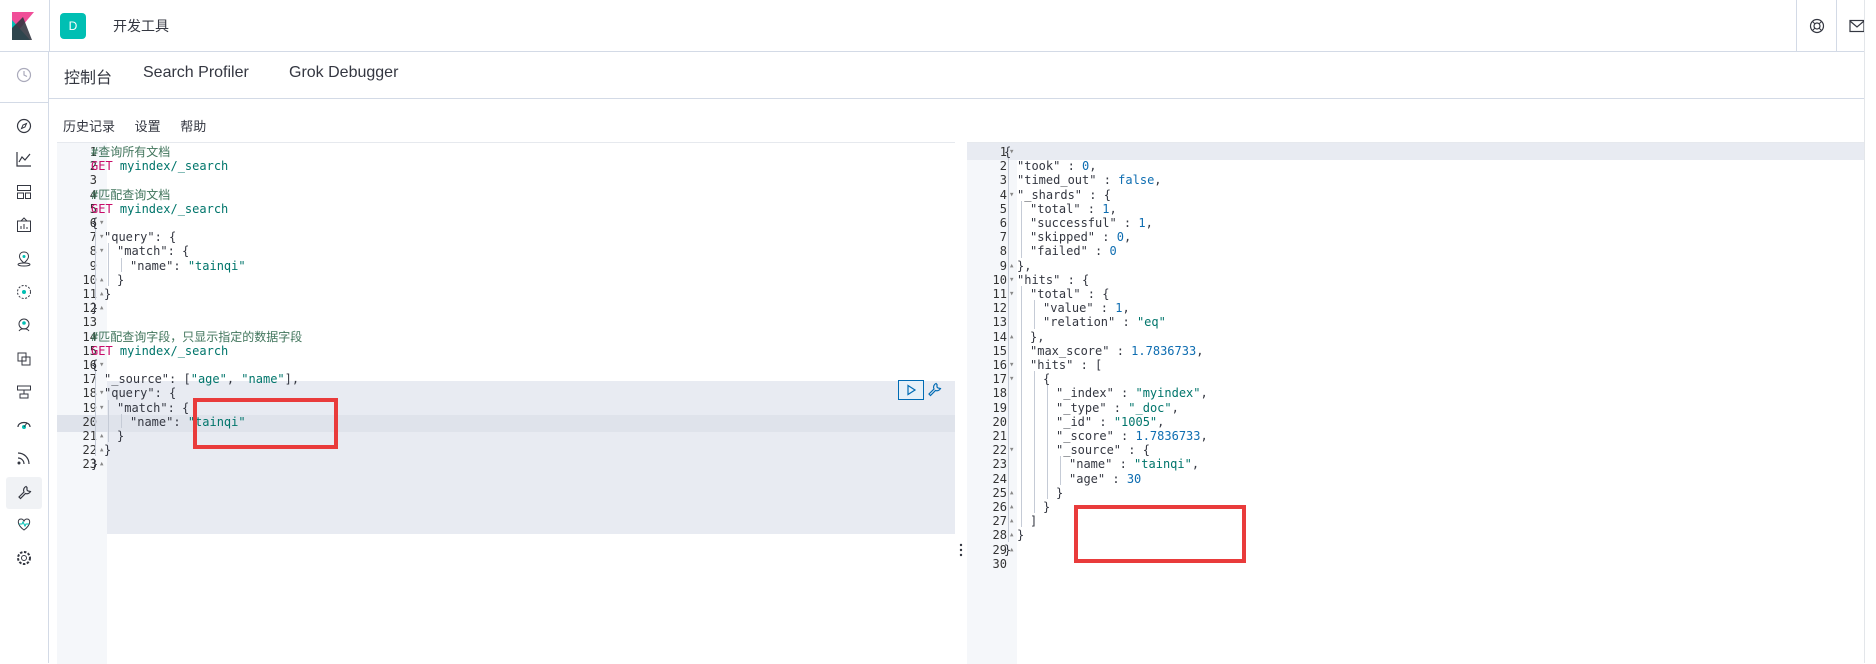 The image size is (1876, 664). Describe the element at coordinates (1047, 379) in the screenshot. I see `code-token: {` at that location.